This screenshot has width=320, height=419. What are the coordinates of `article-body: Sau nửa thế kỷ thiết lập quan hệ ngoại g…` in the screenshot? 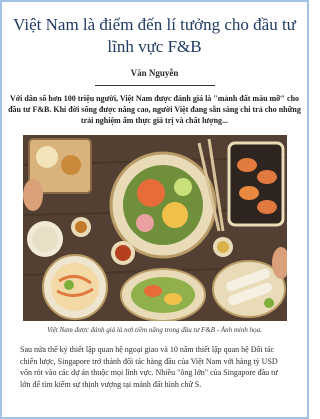 It's located at (149, 367).